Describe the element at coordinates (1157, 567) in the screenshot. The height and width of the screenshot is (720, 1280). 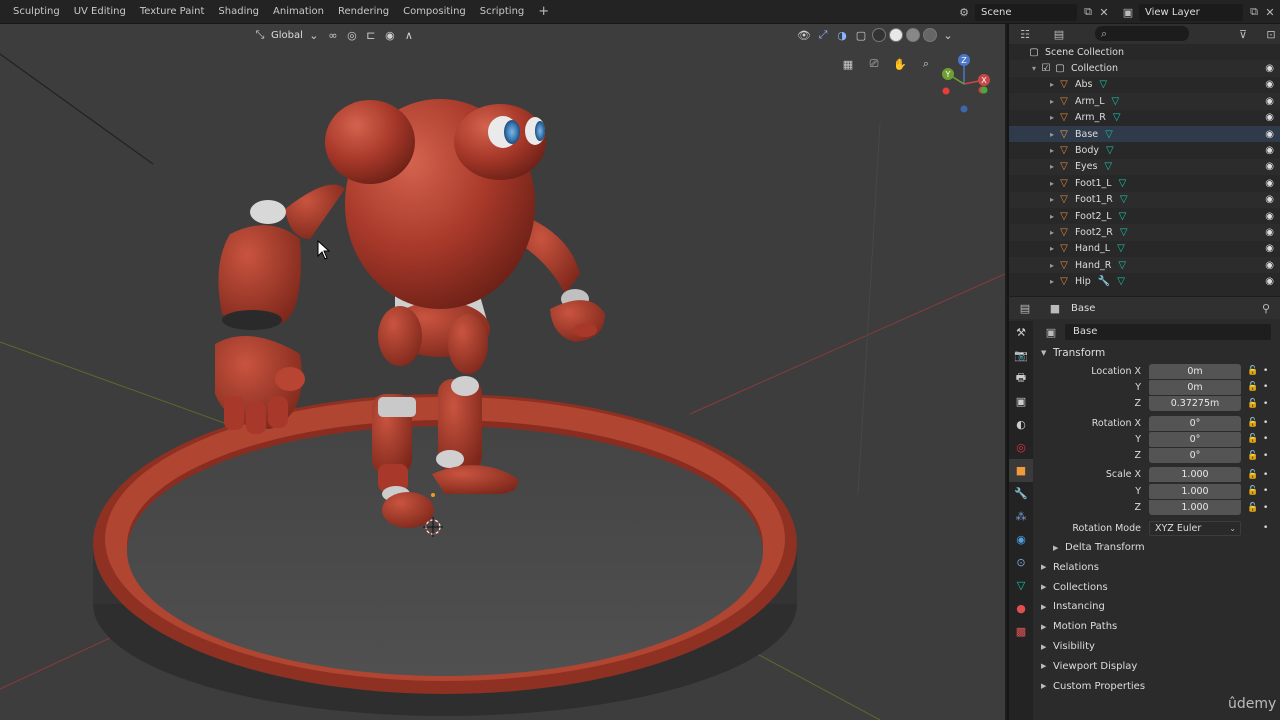
I see `relations-panel: ▶ Relations` at that location.